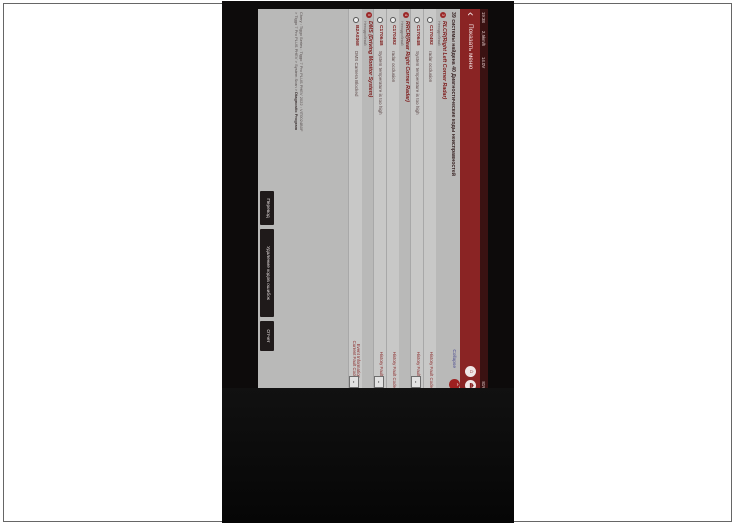  Describe the element at coordinates (470, 201) in the screenshot. I see `app-header: ‹ Показать меню ⌂ ⏏` at that location.